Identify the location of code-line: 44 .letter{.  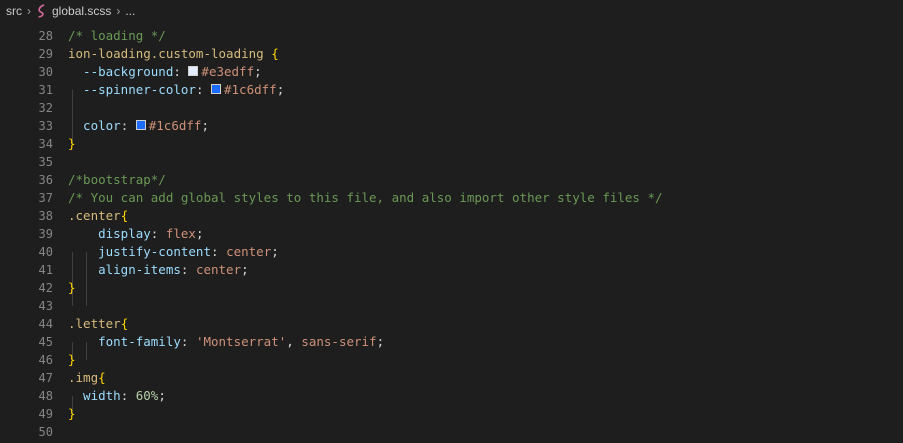
(451, 324).